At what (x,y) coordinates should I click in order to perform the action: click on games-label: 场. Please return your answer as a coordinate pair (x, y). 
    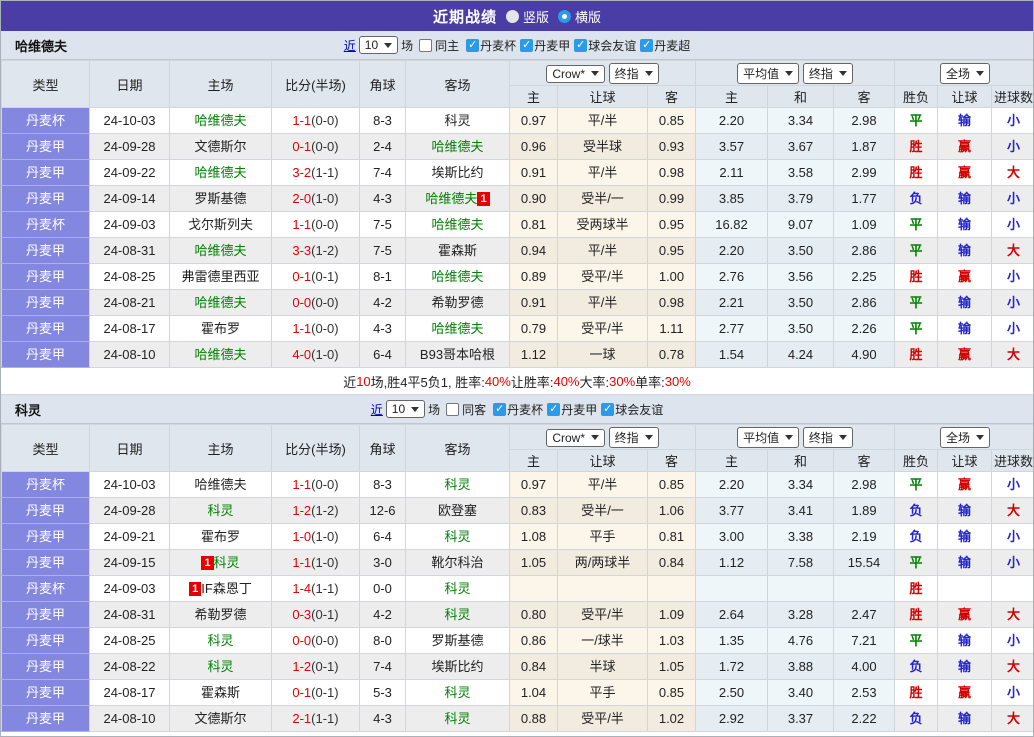
    Looking at the image, I should click on (407, 45).